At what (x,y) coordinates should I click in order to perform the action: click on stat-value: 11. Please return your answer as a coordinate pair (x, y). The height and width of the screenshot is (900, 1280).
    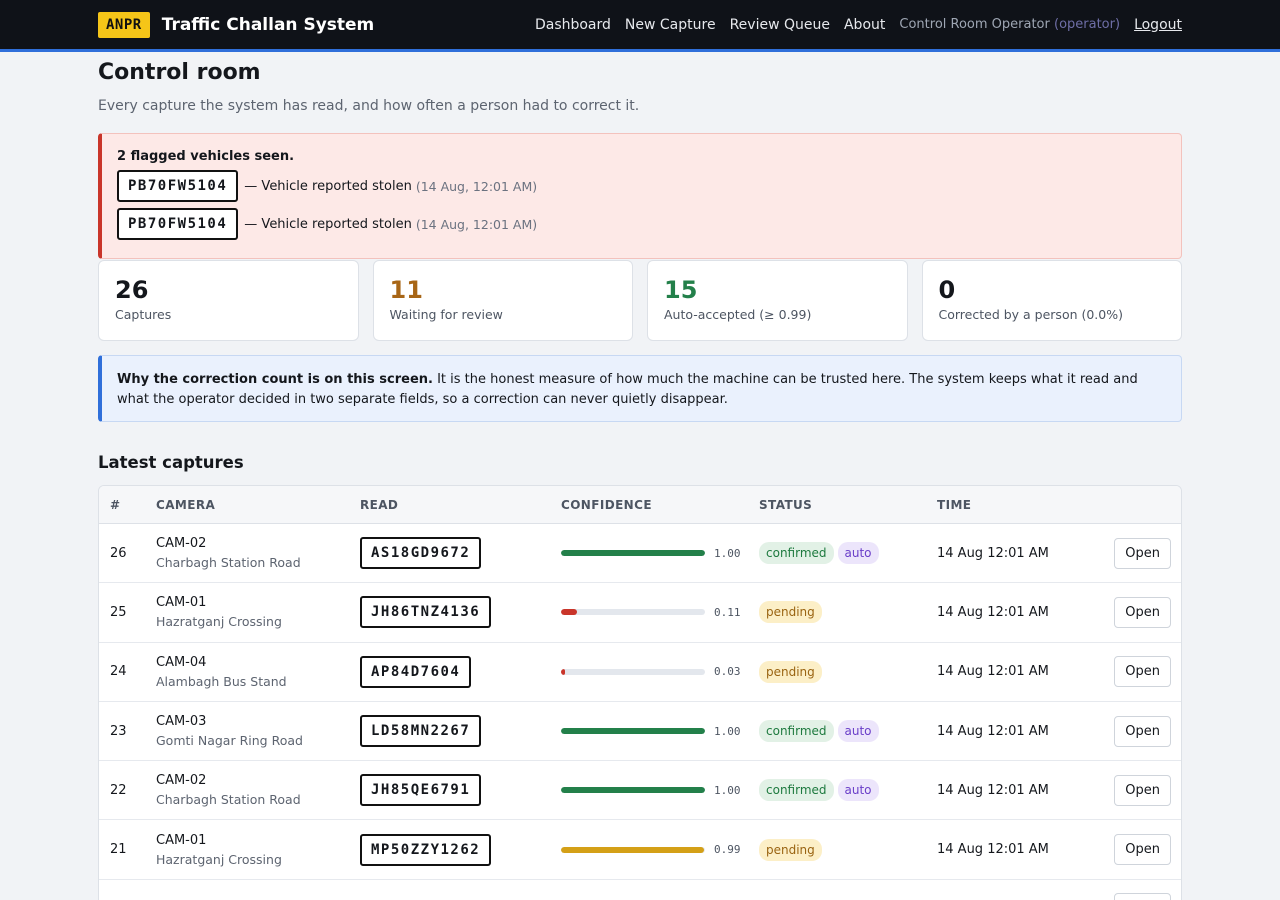
    Looking at the image, I should click on (406, 290).